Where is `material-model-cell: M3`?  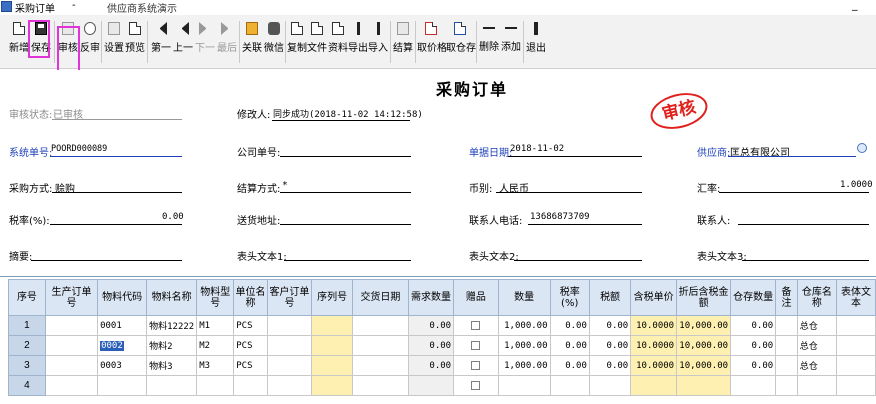
material-model-cell: M3 is located at coordinates (215, 365).